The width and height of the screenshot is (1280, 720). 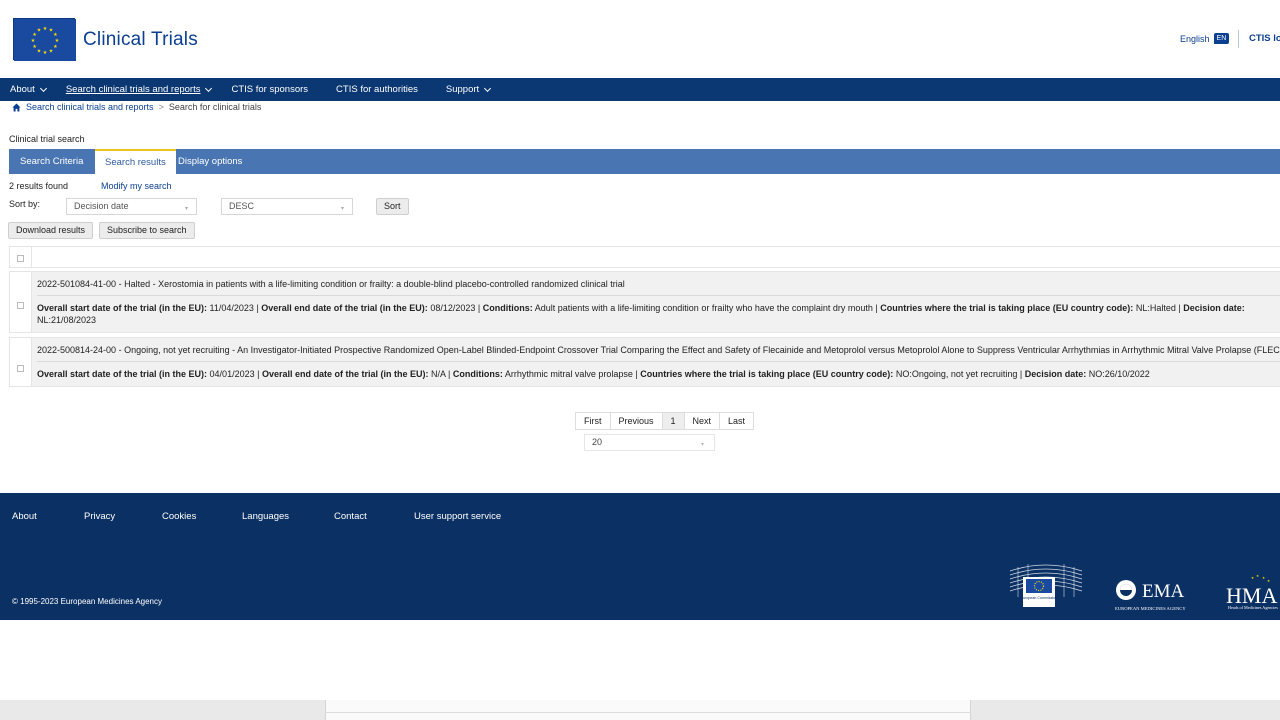 I want to click on end-date-value: N/A, so click(x=438, y=374).